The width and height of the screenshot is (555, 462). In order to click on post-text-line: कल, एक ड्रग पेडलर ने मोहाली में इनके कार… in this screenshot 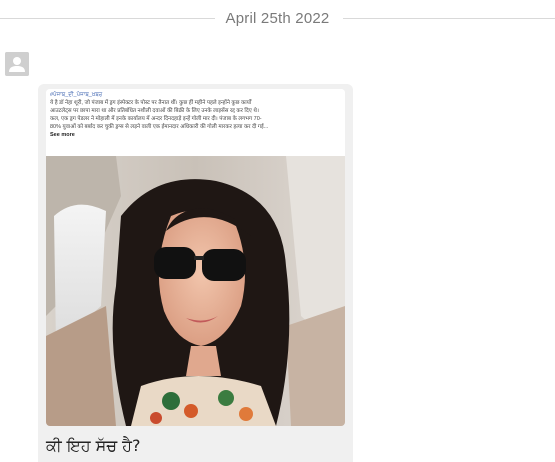, I will do `click(156, 119)`.